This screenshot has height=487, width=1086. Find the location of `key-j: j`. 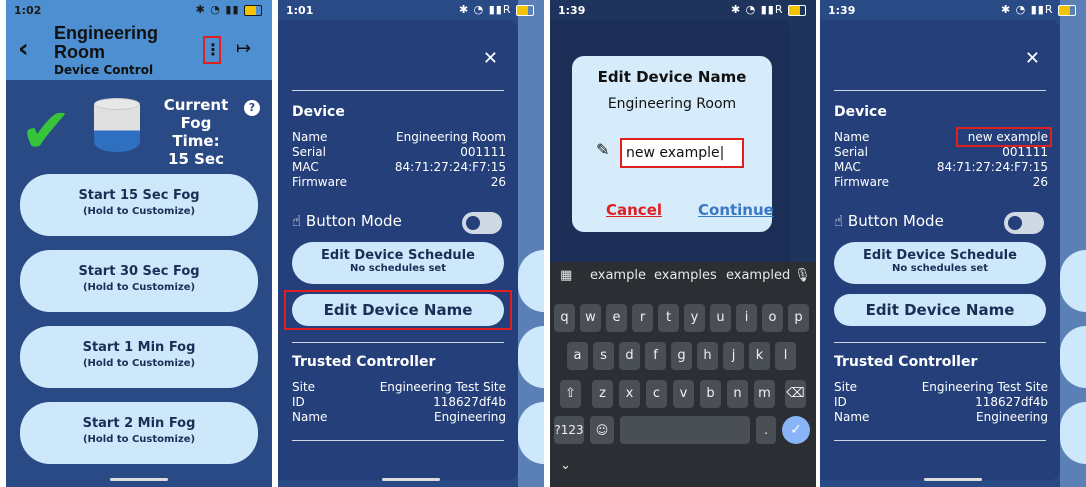

key-j: j is located at coordinates (733, 356).